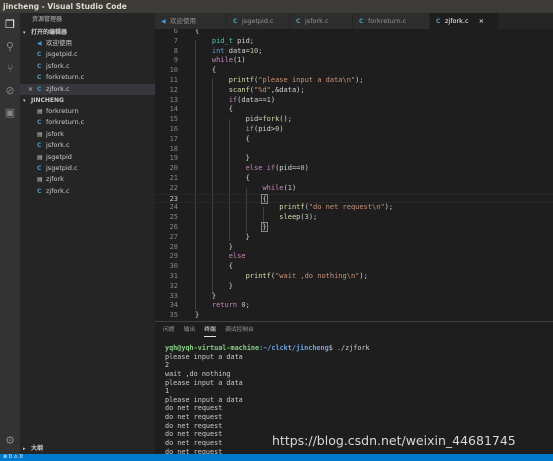 Image resolution: width=553 pixels, height=461 pixels. Describe the element at coordinates (169, 330) in the screenshot. I see `panel-tab: 问题` at that location.